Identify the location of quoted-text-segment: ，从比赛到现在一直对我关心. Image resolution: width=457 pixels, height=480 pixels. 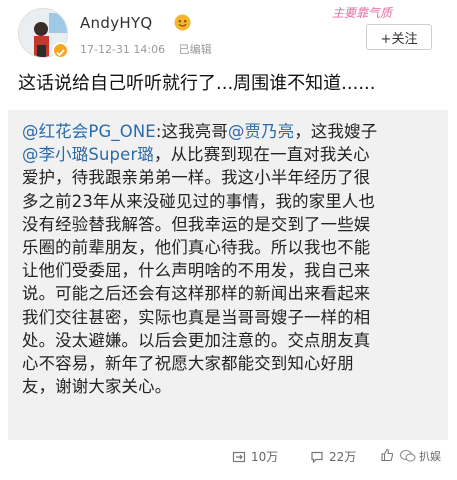
(261, 155).